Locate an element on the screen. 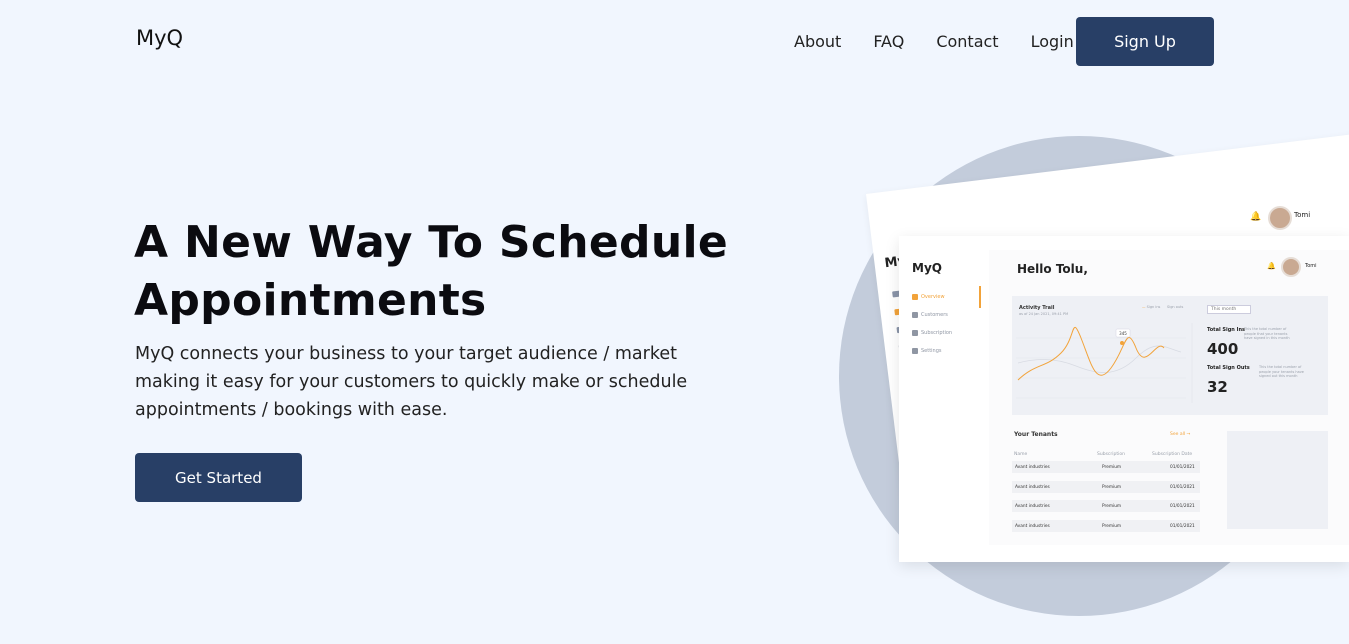 This screenshot has height=644, width=1349. activity-title: Activity Trail is located at coordinates (1037, 308).